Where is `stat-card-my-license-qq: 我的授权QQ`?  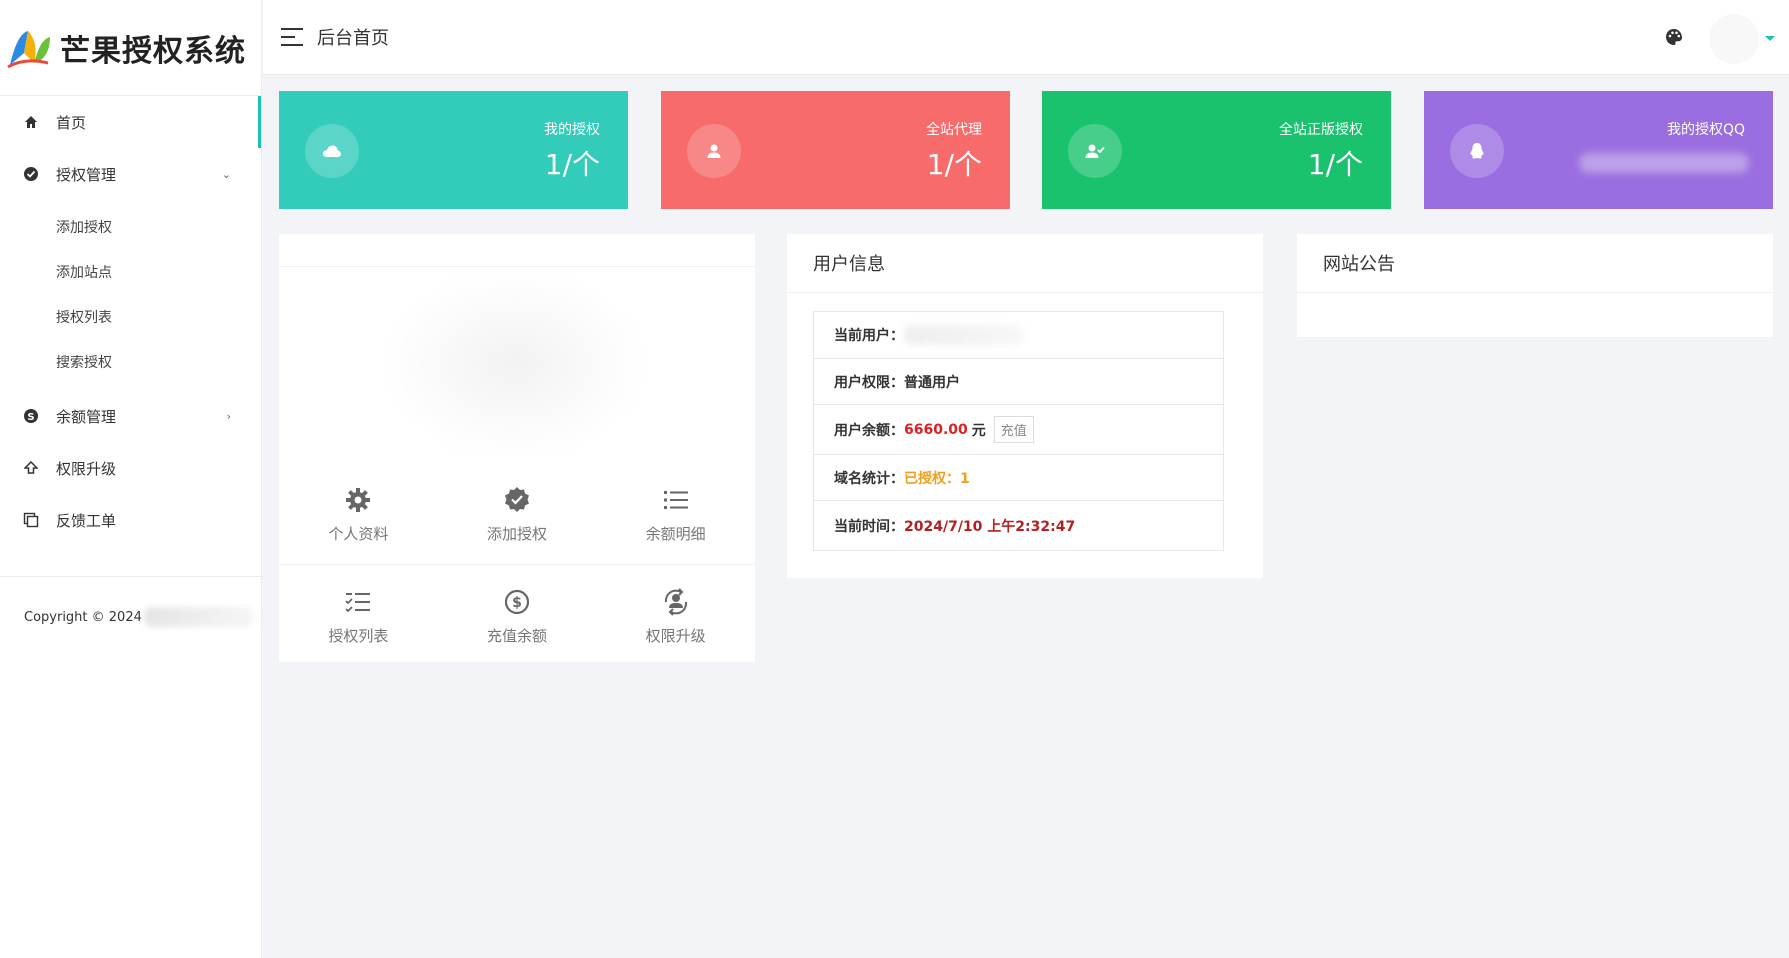 stat-card-my-license-qq: 我的授权QQ is located at coordinates (1598, 150).